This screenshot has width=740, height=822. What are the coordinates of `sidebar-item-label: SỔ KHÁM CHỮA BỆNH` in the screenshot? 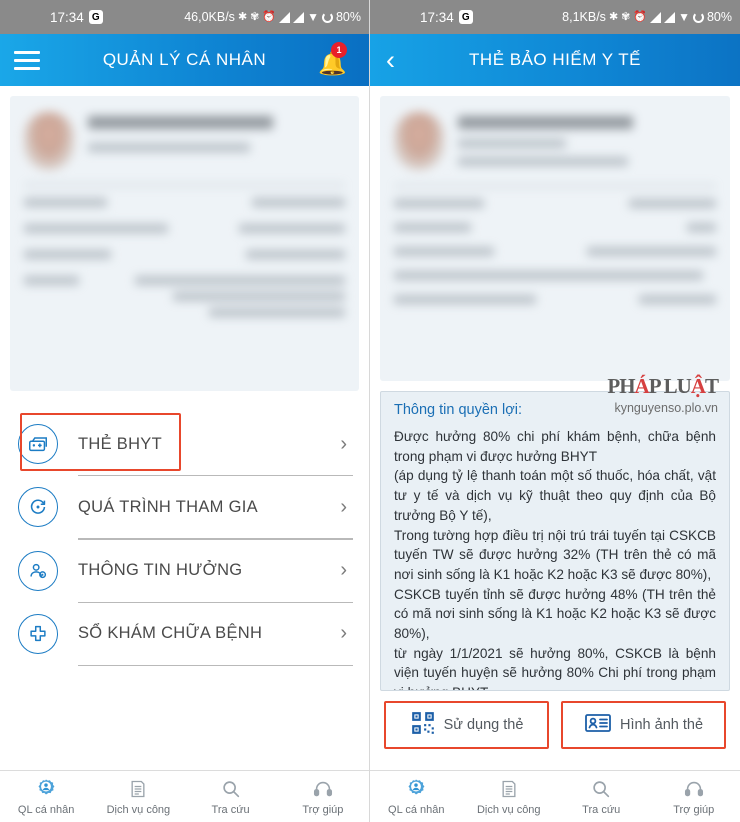 It's located at (170, 633).